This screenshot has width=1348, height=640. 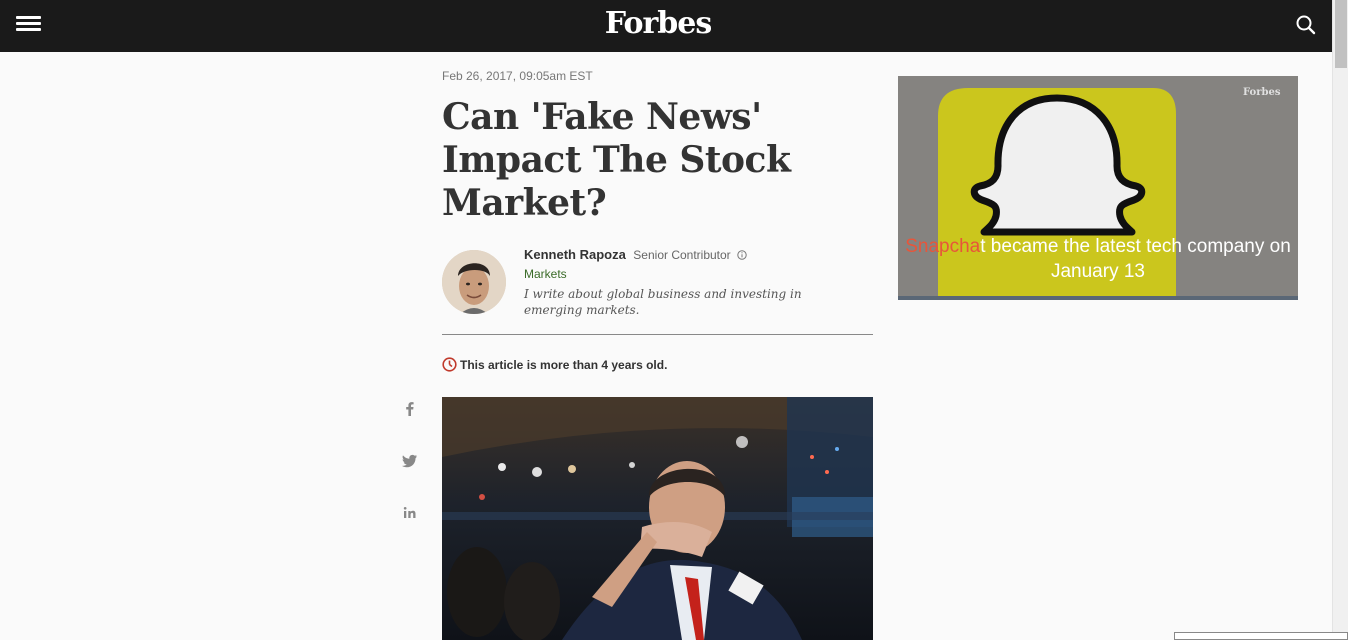 What do you see at coordinates (1306, 25) in the screenshot?
I see `search-icon` at bounding box center [1306, 25].